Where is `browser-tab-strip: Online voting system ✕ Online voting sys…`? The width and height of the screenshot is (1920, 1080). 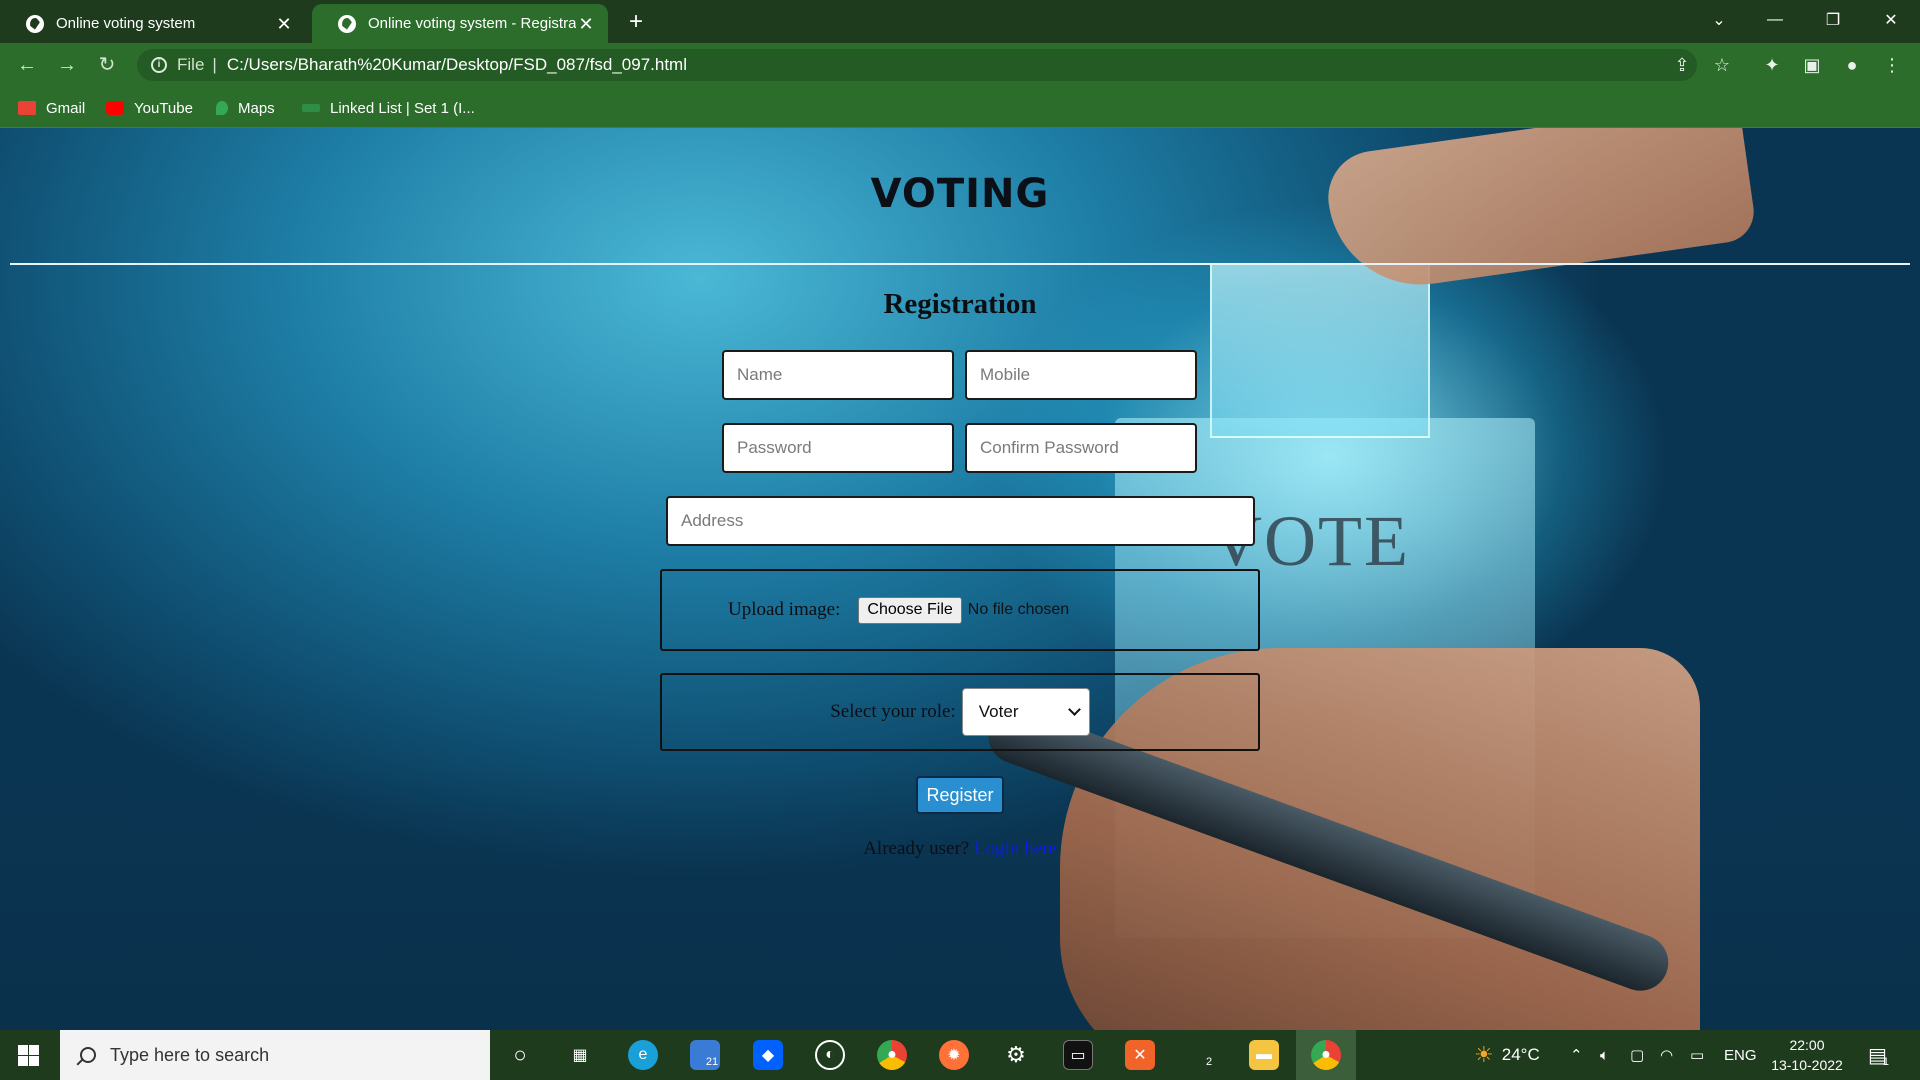
browser-tab-strip: Online voting system ✕ Online voting sys… is located at coordinates (960, 21).